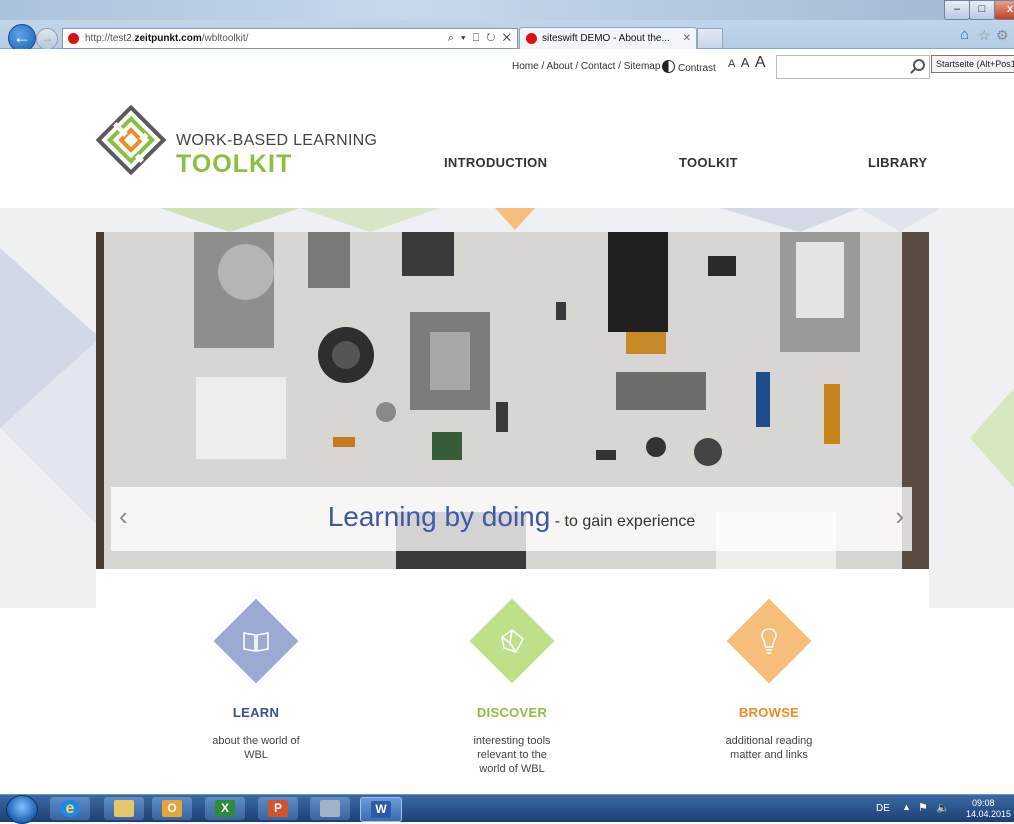 The width and height of the screenshot is (1014, 824). I want to click on windows-taskbar: e O X P W DE ▲ ⚑ 🔈 09:08 14.04.2015, so click(507, 809).